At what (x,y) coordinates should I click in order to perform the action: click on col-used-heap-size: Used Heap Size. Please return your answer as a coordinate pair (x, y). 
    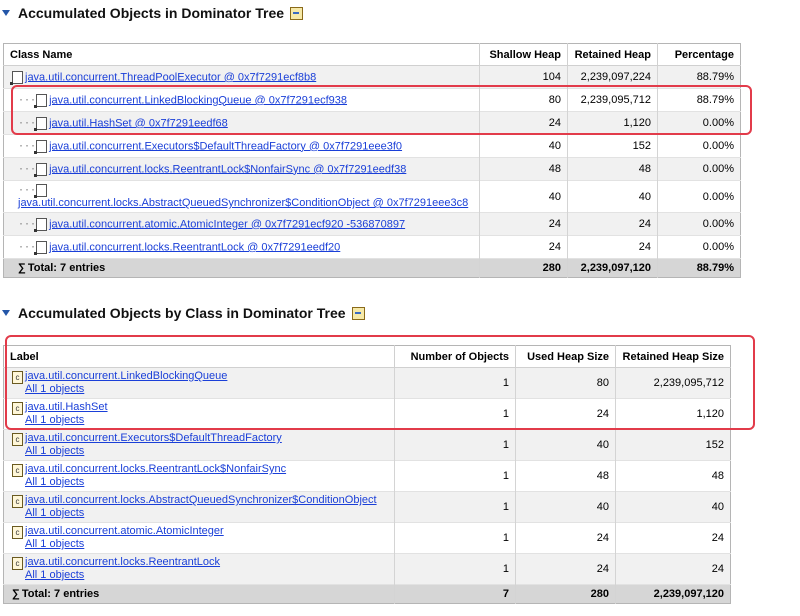
    Looking at the image, I should click on (565, 356).